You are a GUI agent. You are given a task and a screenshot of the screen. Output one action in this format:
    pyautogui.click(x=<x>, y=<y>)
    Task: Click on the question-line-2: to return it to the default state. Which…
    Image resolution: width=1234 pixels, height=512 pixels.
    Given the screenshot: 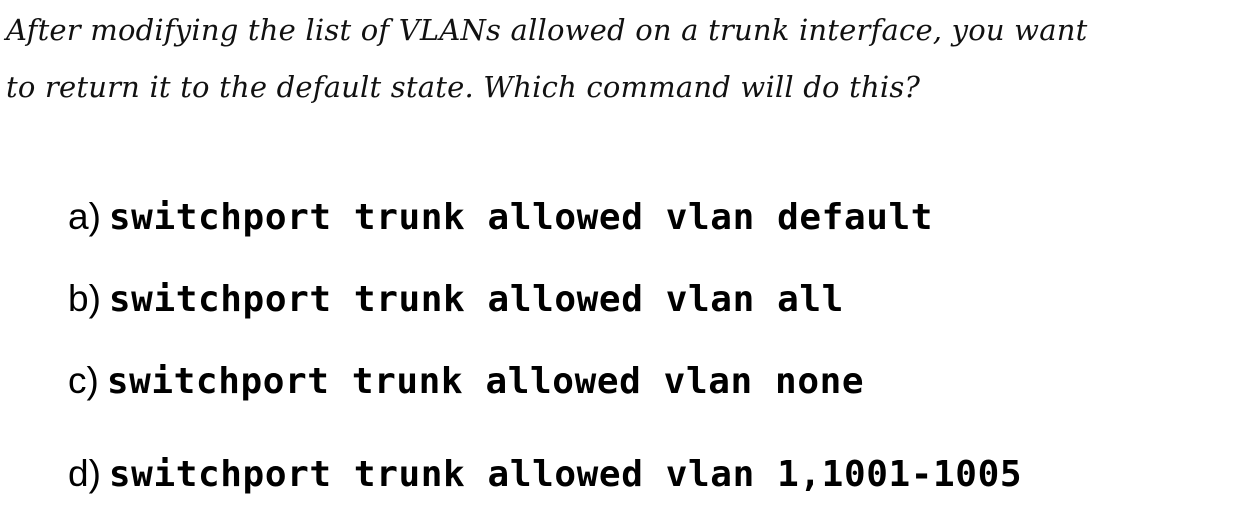 What is the action you would take?
    pyautogui.click(x=463, y=87)
    